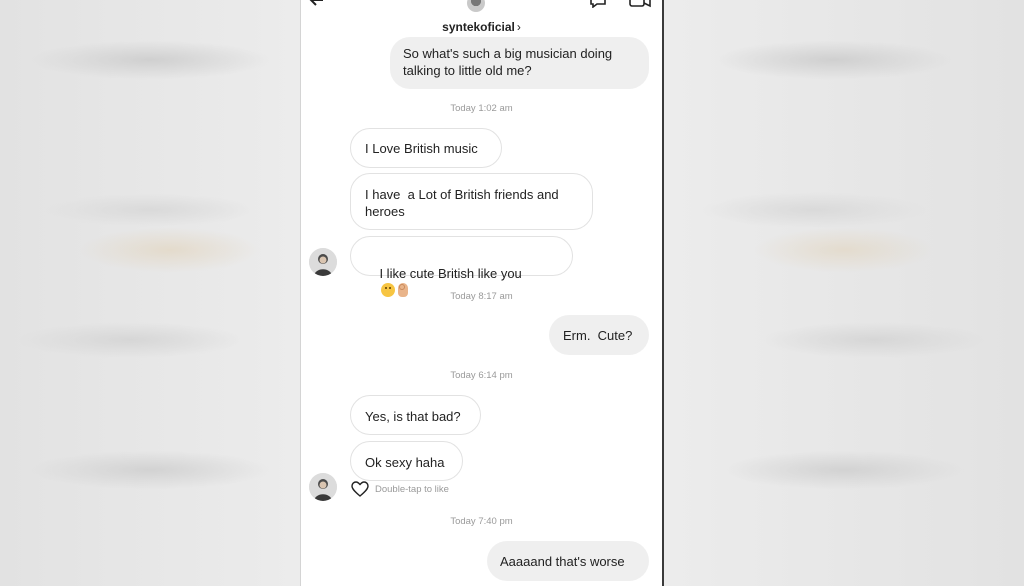 The width and height of the screenshot is (1024, 586). Describe the element at coordinates (481, 521) in the screenshot. I see `timestamp: Today 7:40 pm` at that location.